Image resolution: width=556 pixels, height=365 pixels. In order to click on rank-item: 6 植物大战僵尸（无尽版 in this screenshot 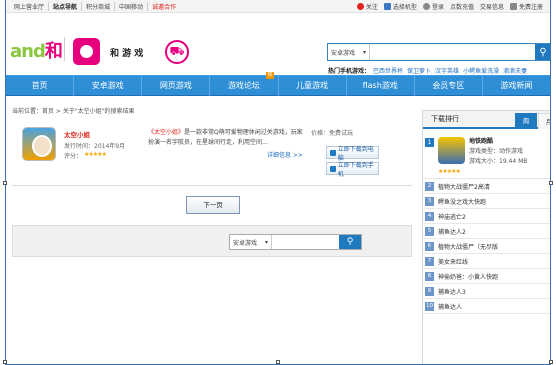, I will do `click(486, 246)`.